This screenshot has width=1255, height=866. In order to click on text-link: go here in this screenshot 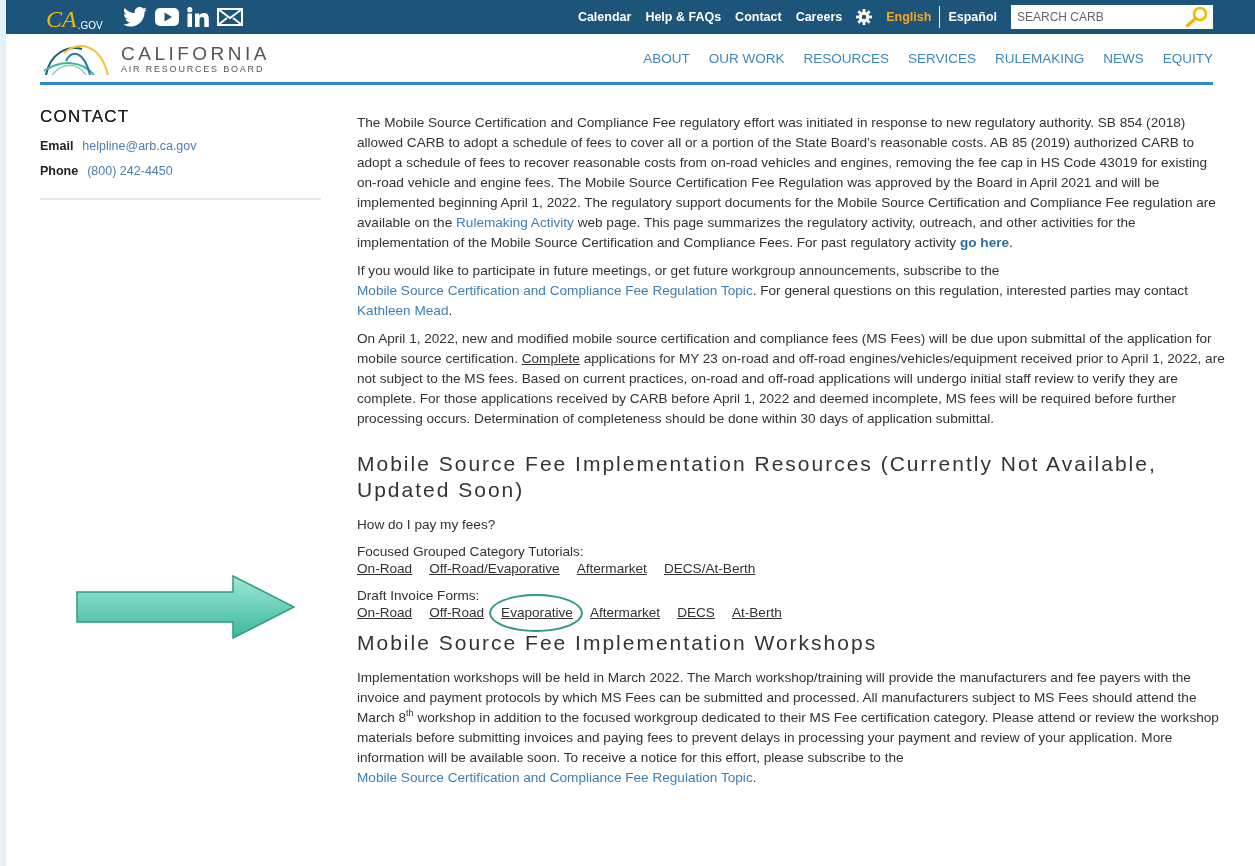, I will do `click(984, 242)`.